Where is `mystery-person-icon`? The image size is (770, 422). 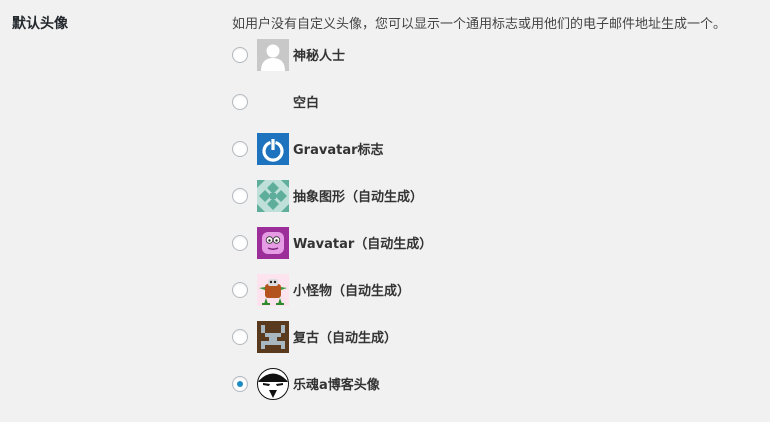 mystery-person-icon is located at coordinates (273, 54).